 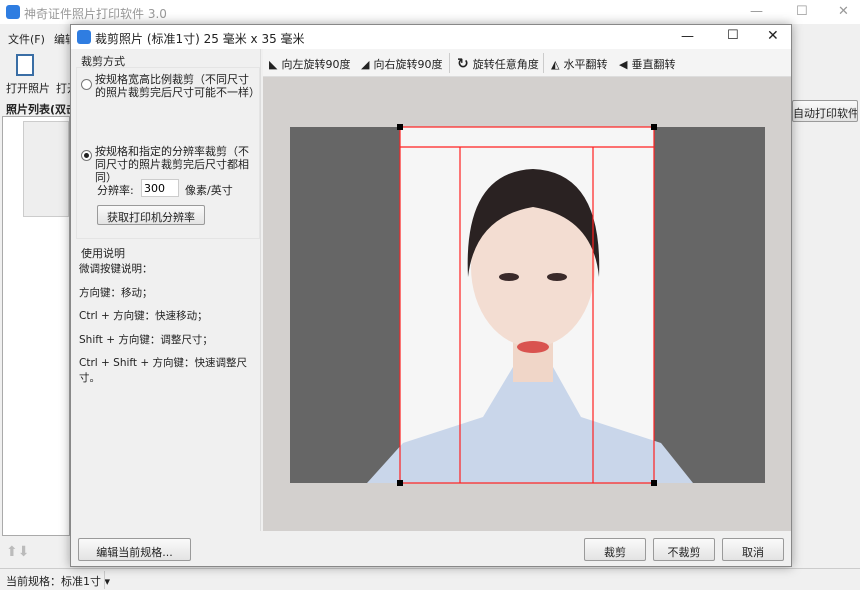 I want to click on minimize-button: —, so click(x=756, y=11).